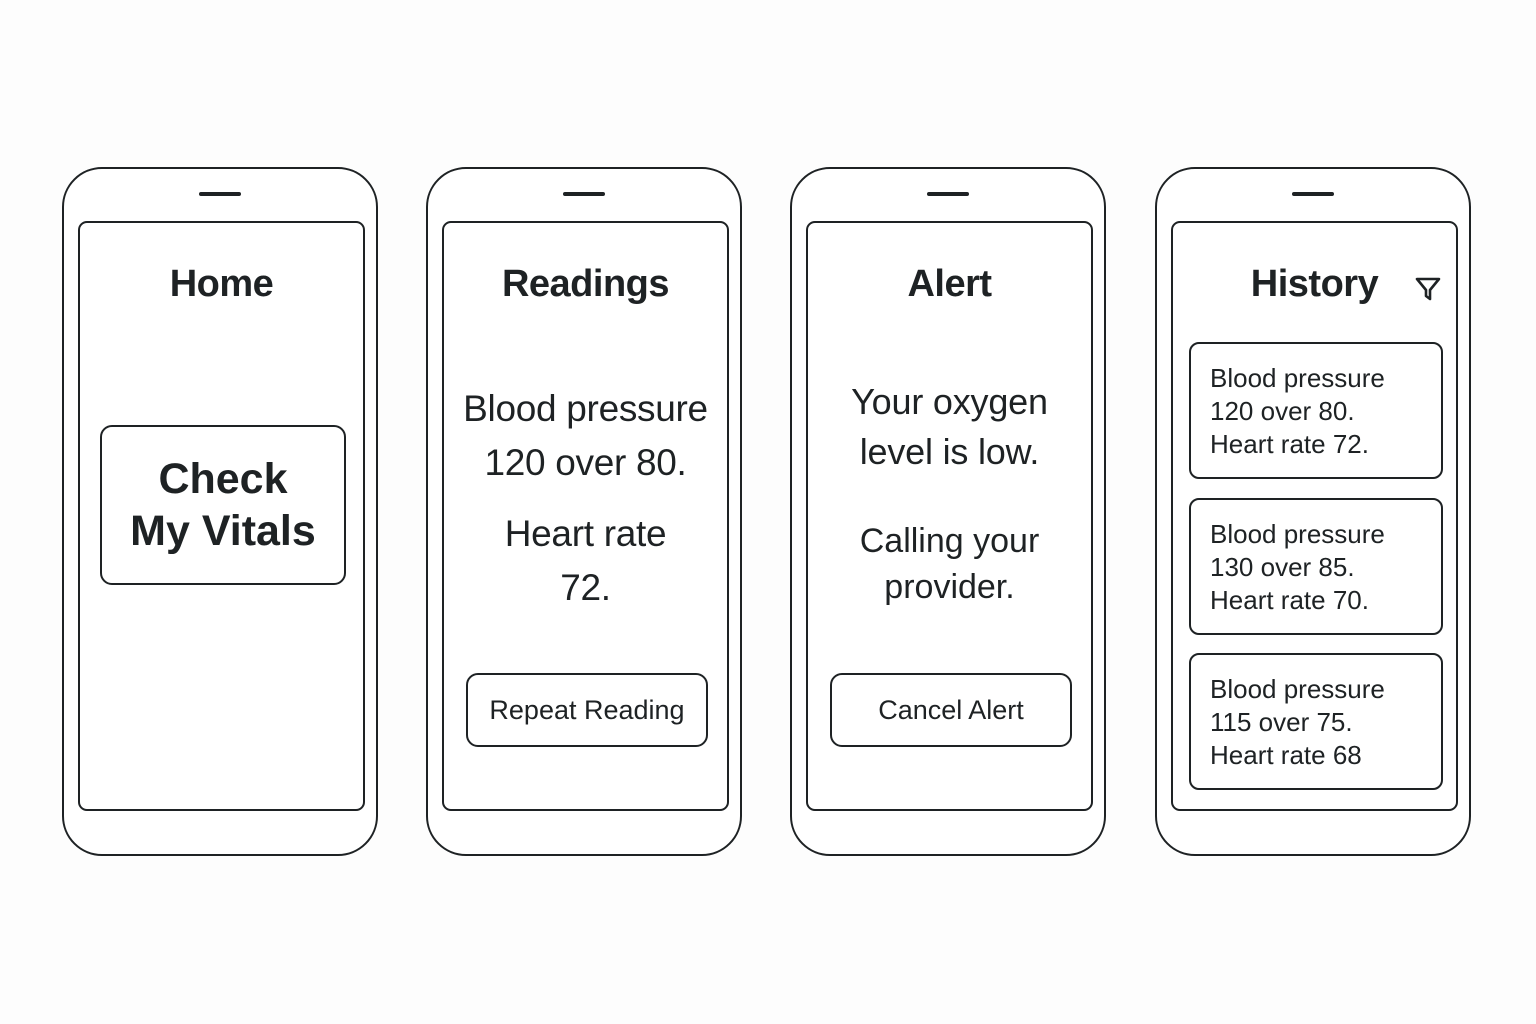 The height and width of the screenshot is (1024, 1536). Describe the element at coordinates (585, 408) in the screenshot. I see `bp-label: Blood pressure` at that location.